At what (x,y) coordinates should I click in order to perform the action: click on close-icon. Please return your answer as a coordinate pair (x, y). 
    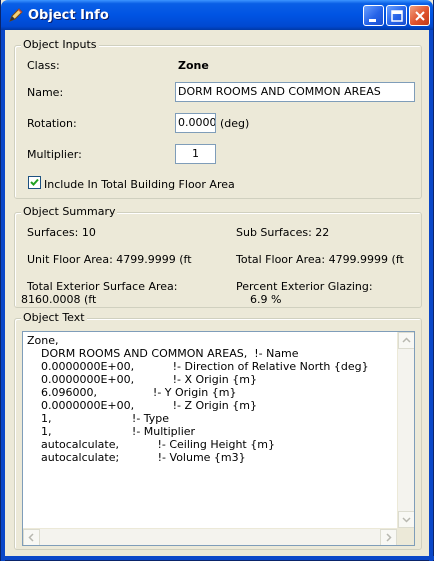
    Looking at the image, I should click on (420, 16).